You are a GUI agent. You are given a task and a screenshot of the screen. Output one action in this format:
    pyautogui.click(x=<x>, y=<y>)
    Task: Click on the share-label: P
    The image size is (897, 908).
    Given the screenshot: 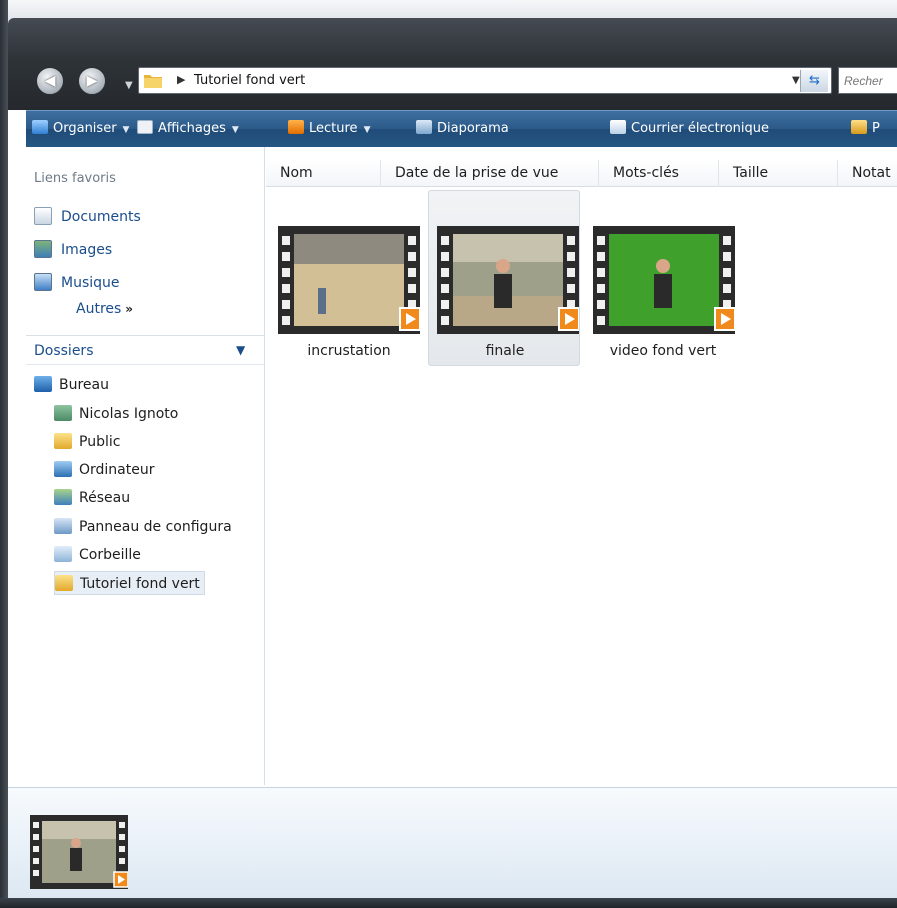 What is the action you would take?
    pyautogui.click(x=876, y=128)
    